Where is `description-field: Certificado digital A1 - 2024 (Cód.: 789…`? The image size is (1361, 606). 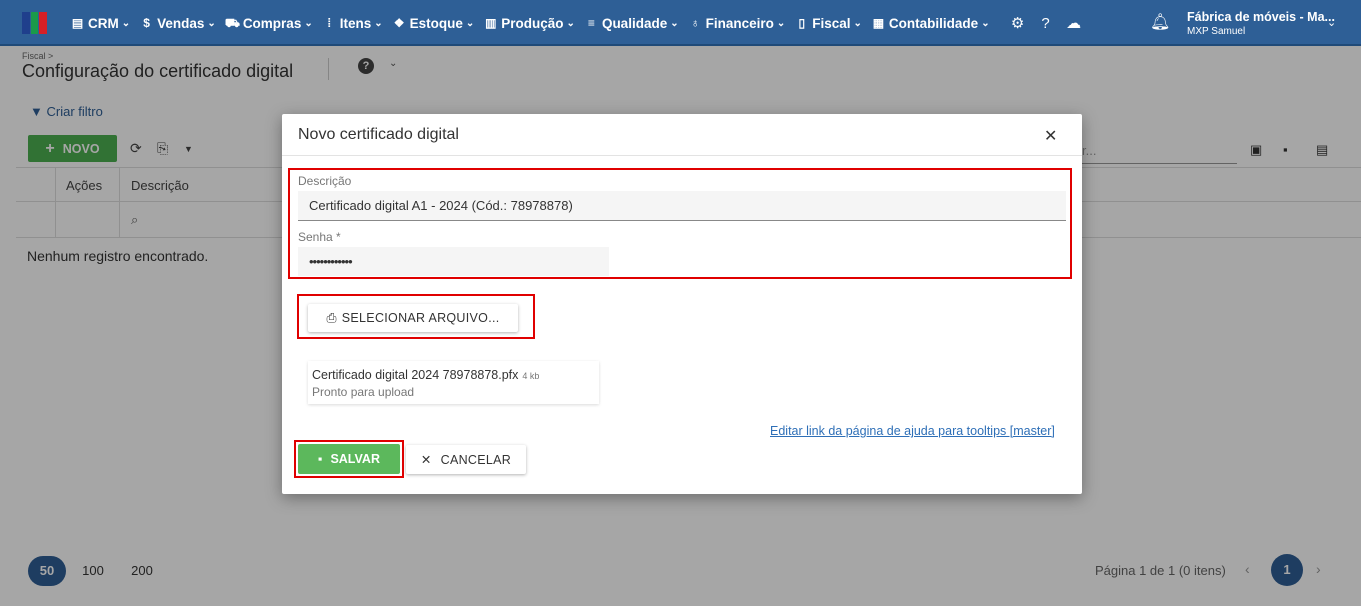
description-field: Certificado digital A1 - 2024 (Cód.: 789… is located at coordinates (682, 206).